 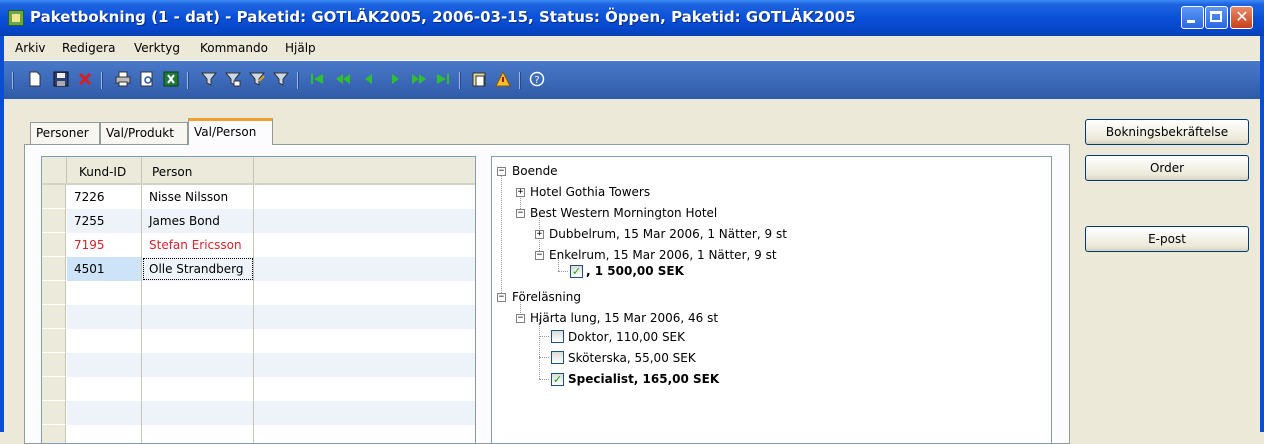 What do you see at coordinates (198, 245) in the screenshot?
I see `cell-person: Stefan Ericsson` at bounding box center [198, 245].